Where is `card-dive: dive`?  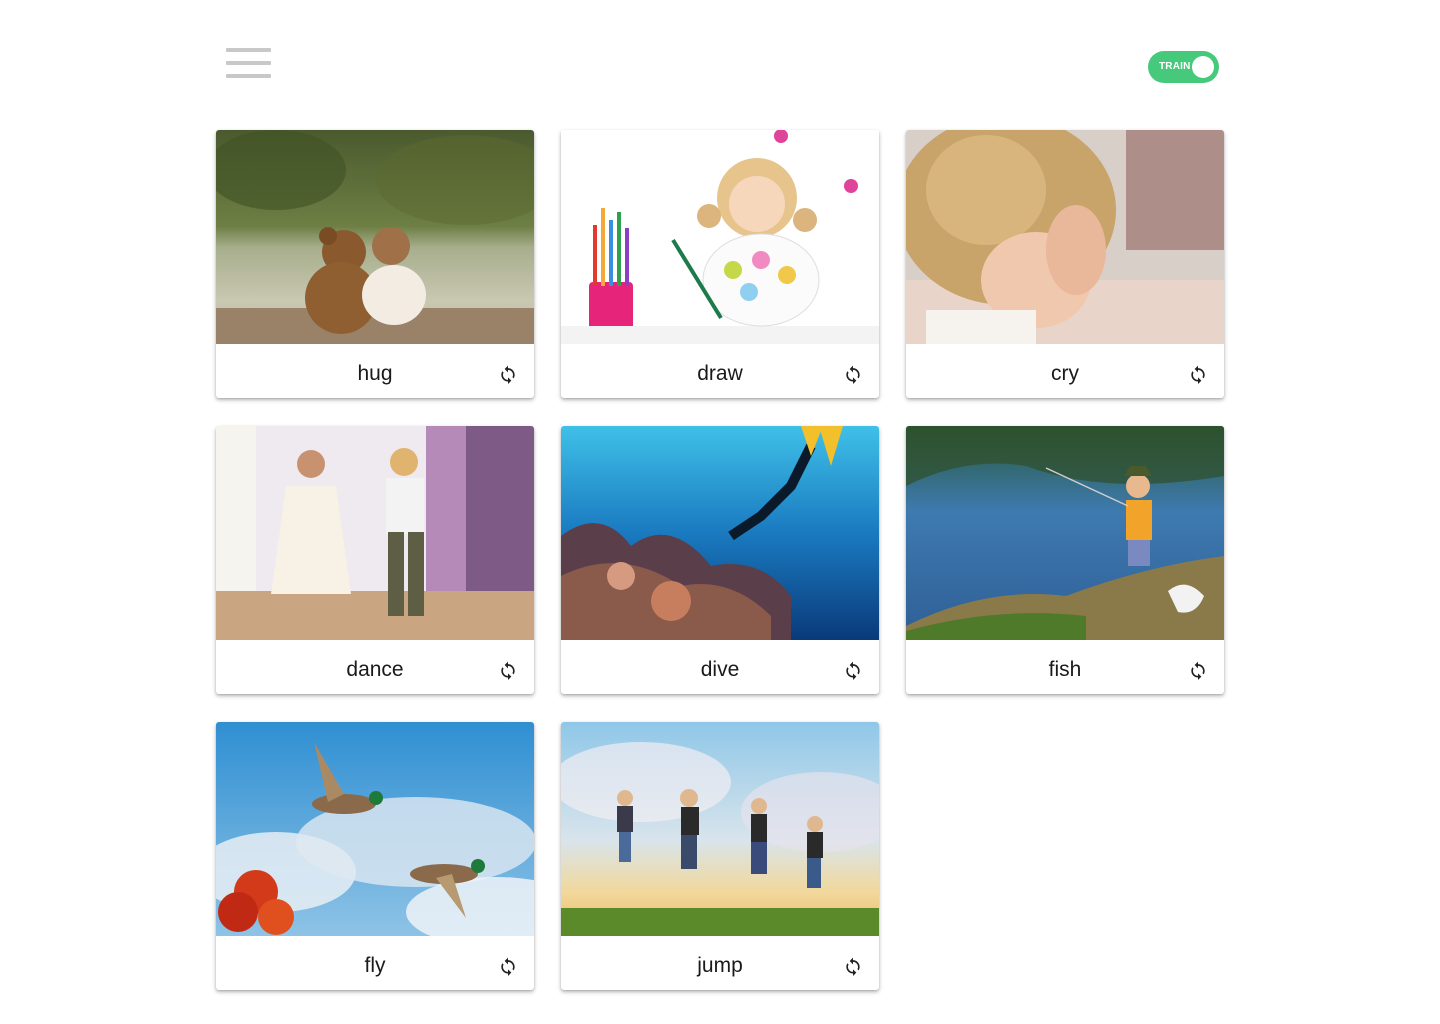 card-dive: dive is located at coordinates (720, 560).